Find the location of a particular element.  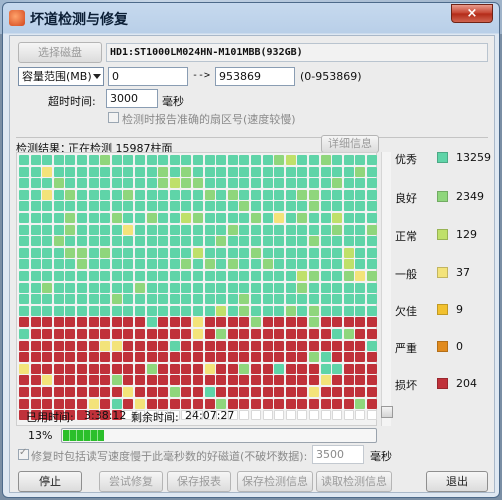

scroll-thumb is located at coordinates (387, 412).